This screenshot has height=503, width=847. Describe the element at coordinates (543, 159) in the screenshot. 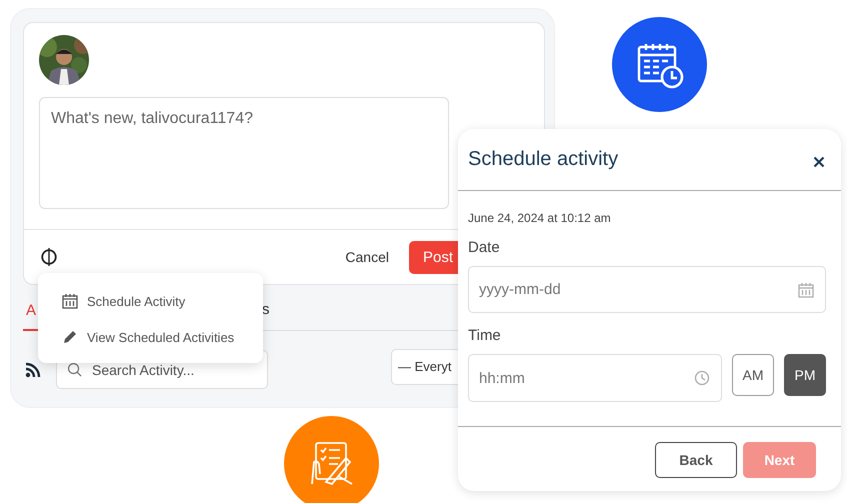

I see `dialog-title: Schedule activity` at that location.